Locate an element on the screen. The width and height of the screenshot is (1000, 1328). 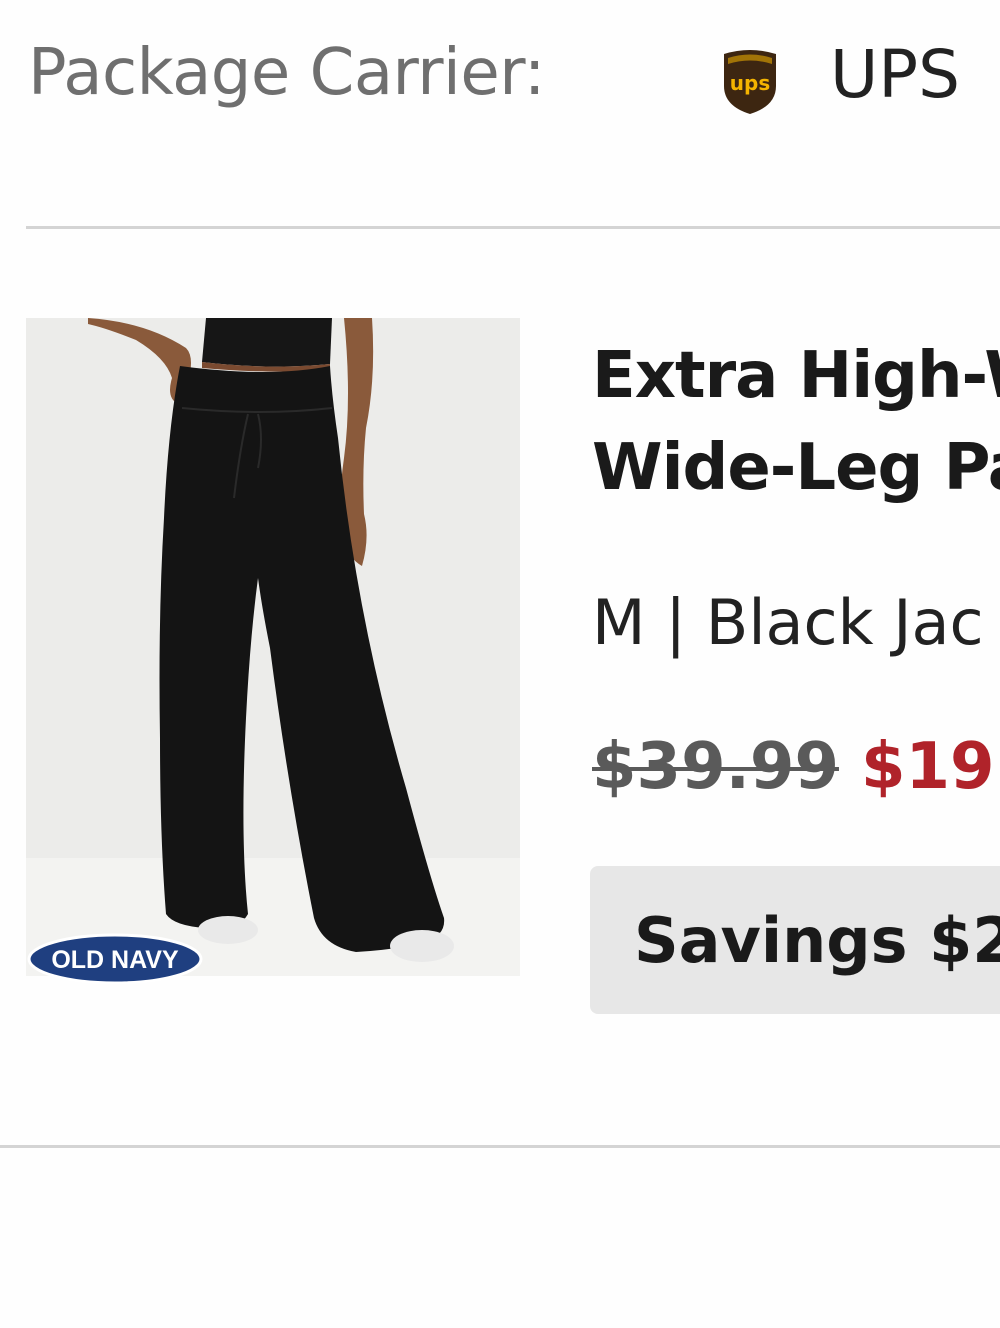
brand-badge-text: OLD NAVY is located at coordinates (115, 960).